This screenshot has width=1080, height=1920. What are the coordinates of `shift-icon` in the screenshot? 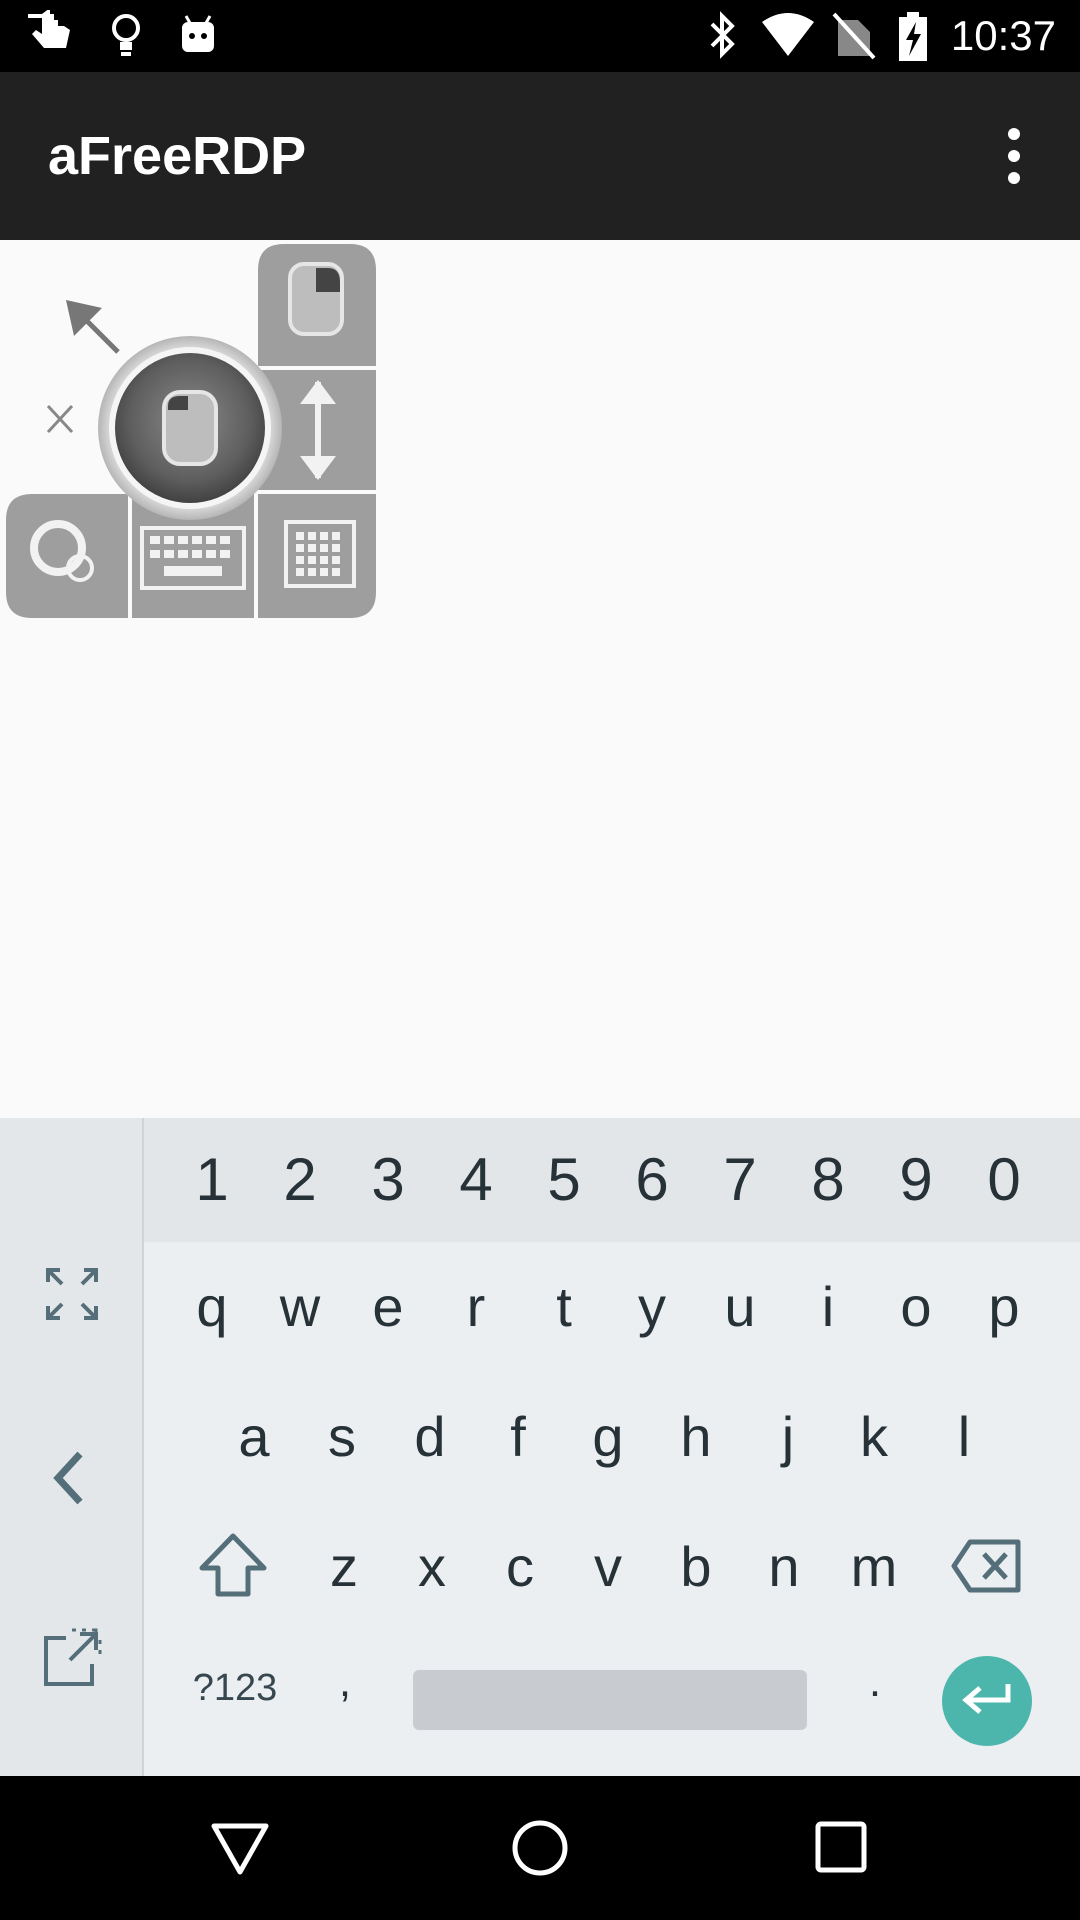 It's located at (233, 1567).